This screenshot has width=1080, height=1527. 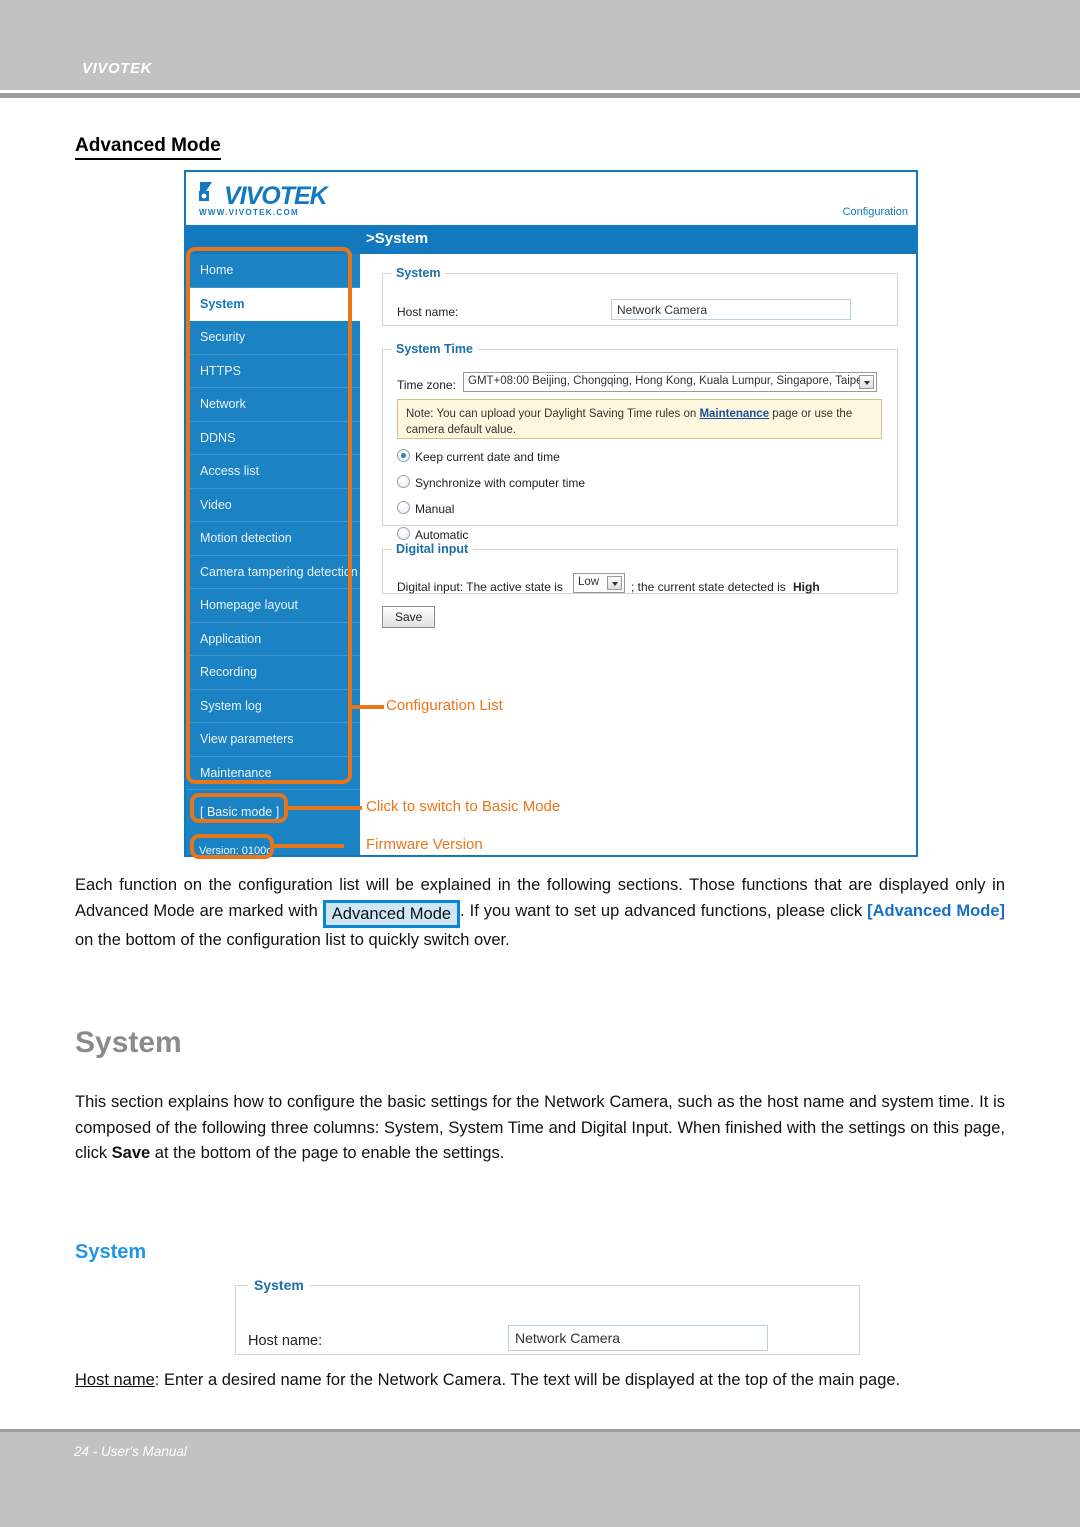 I want to click on sidebar-item-camera-tampering-detection: Camera tampering detection, so click(x=273, y=572).